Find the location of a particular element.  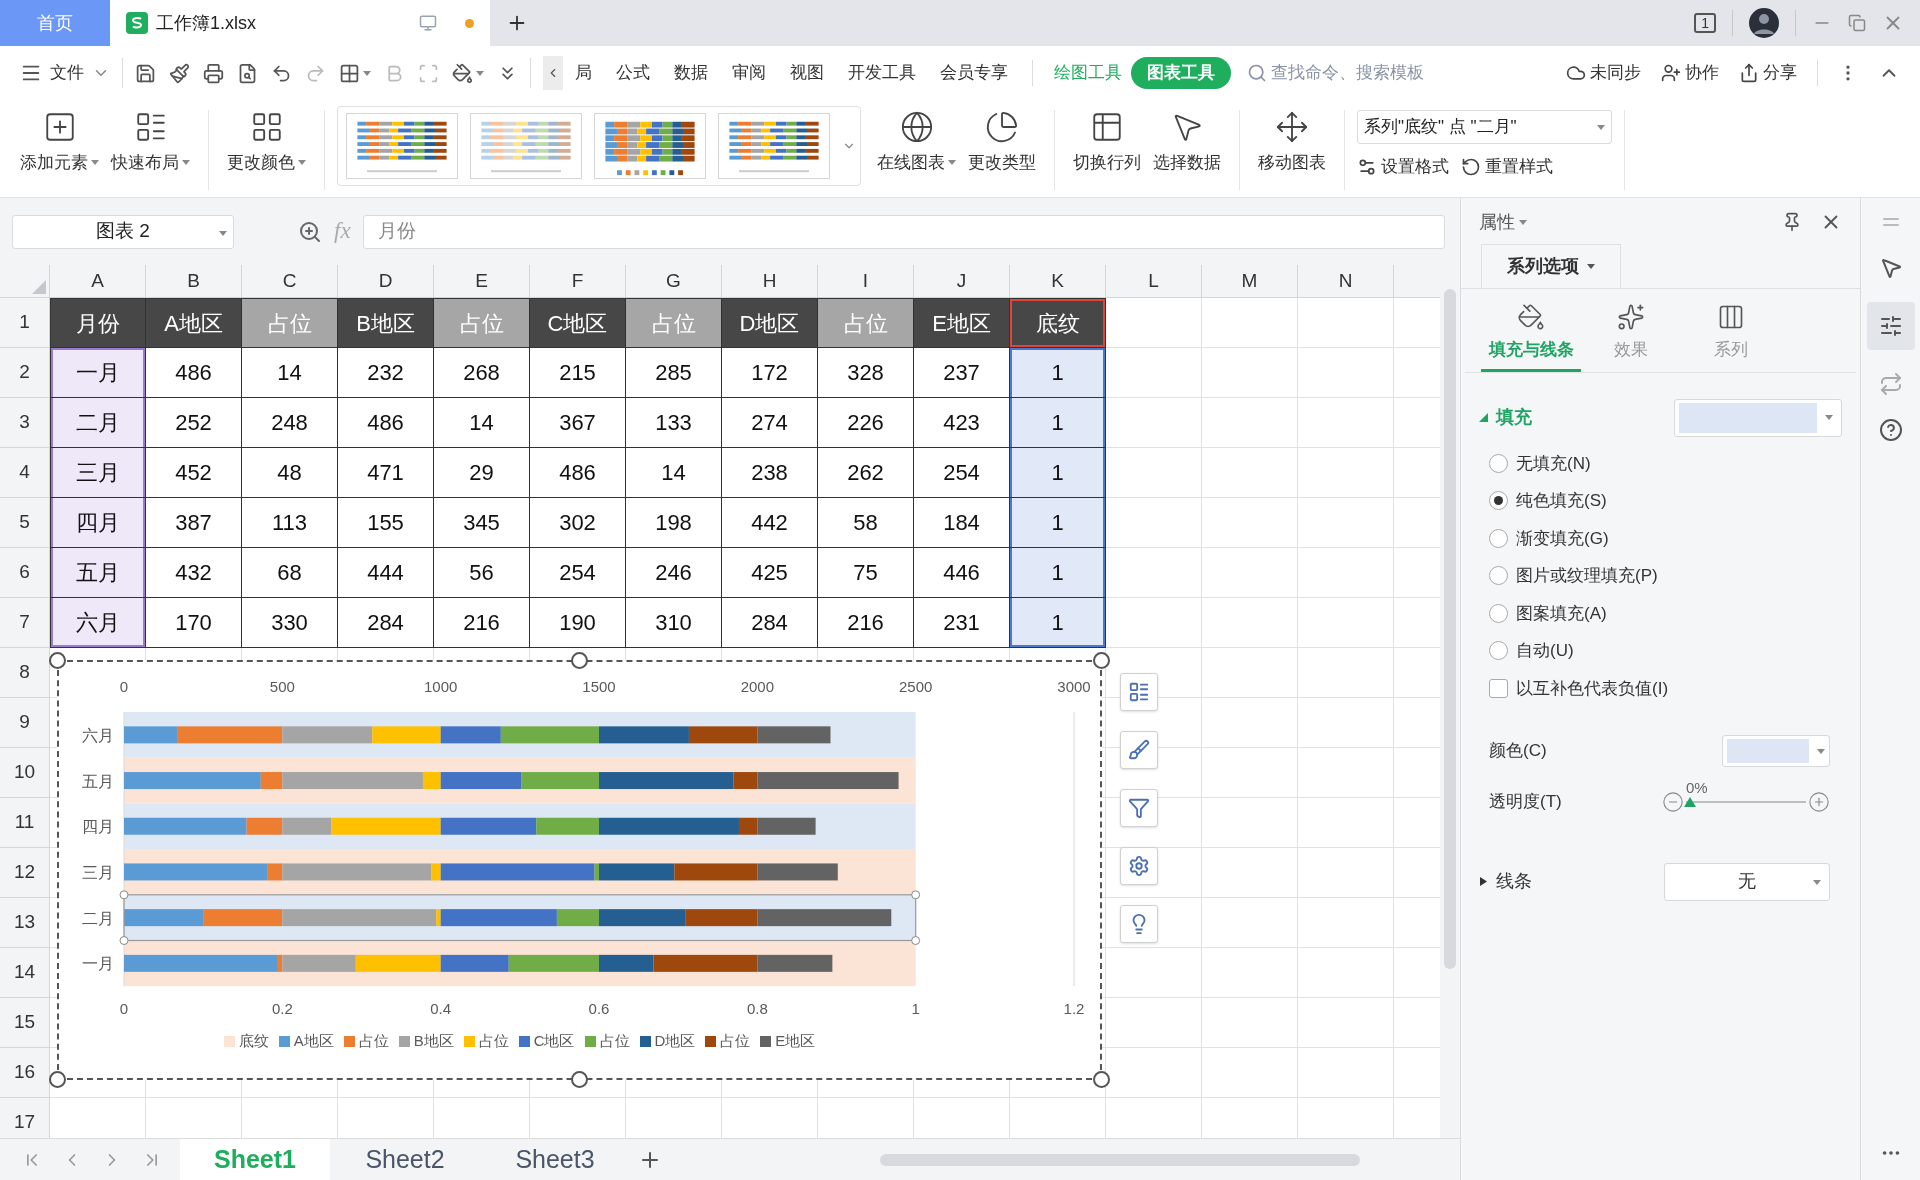

row-header: 10 is located at coordinates (25, 773).